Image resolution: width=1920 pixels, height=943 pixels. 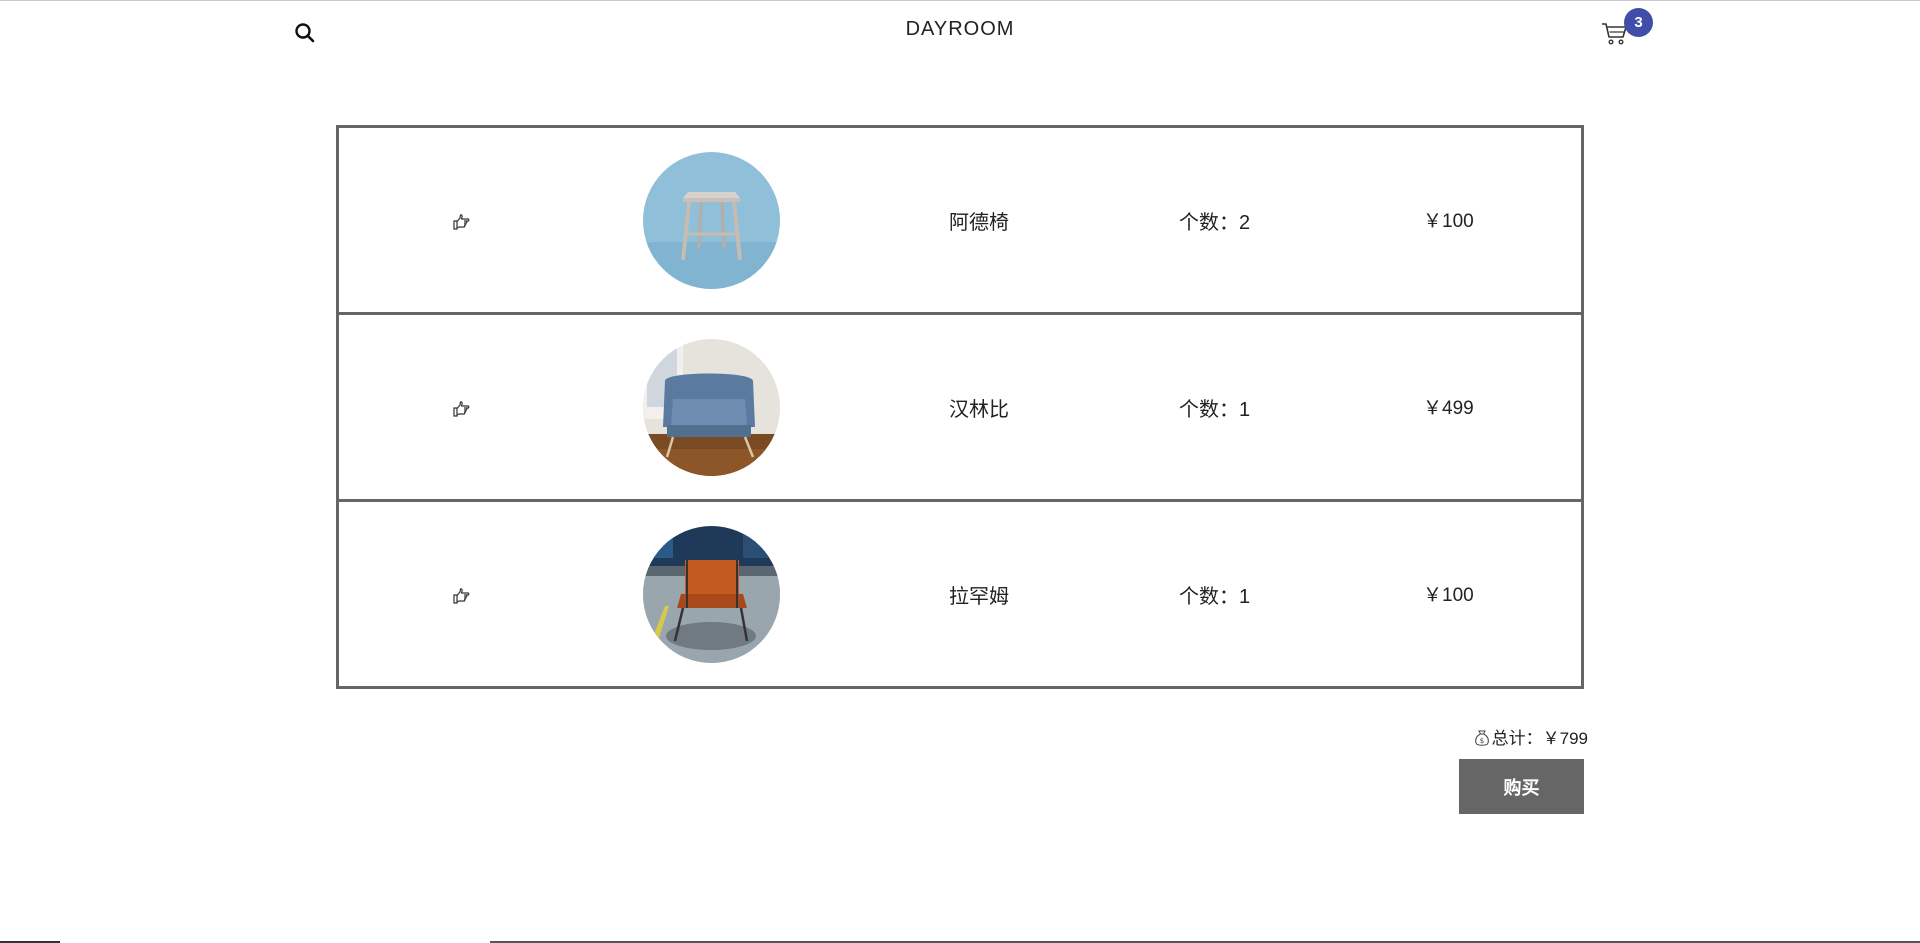 I want to click on product-name: 拉罕姆, so click(x=979, y=597).